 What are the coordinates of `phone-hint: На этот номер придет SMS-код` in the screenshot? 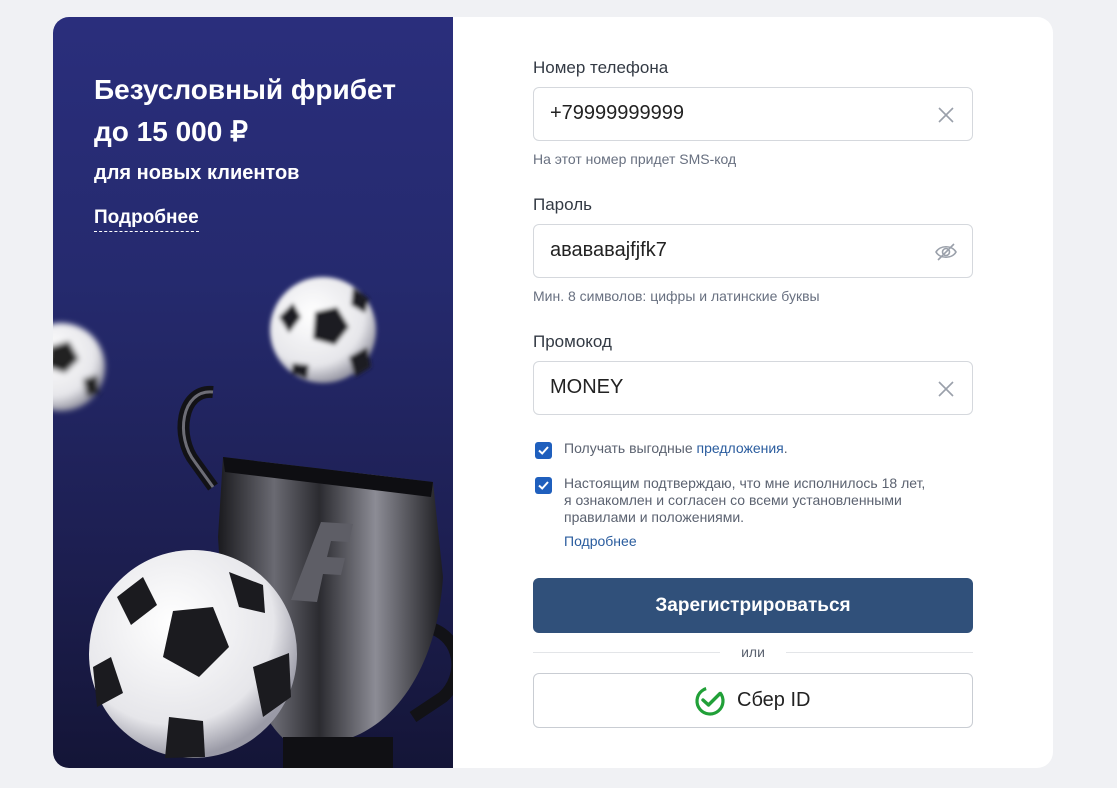 It's located at (635, 159).